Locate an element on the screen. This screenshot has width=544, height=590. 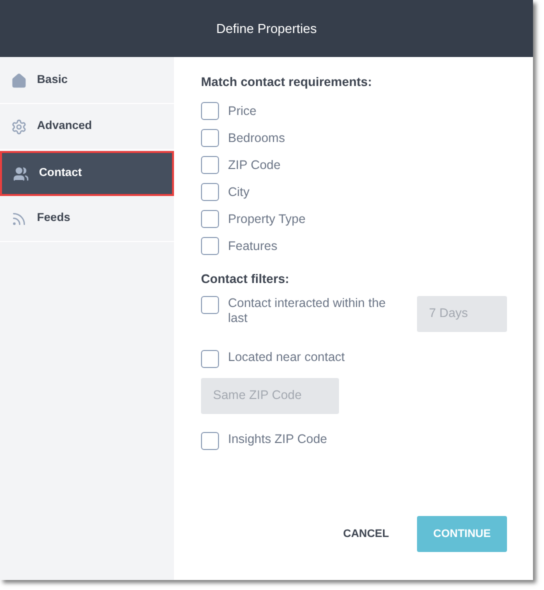
sidebar-item: Basic is located at coordinates (87, 81).